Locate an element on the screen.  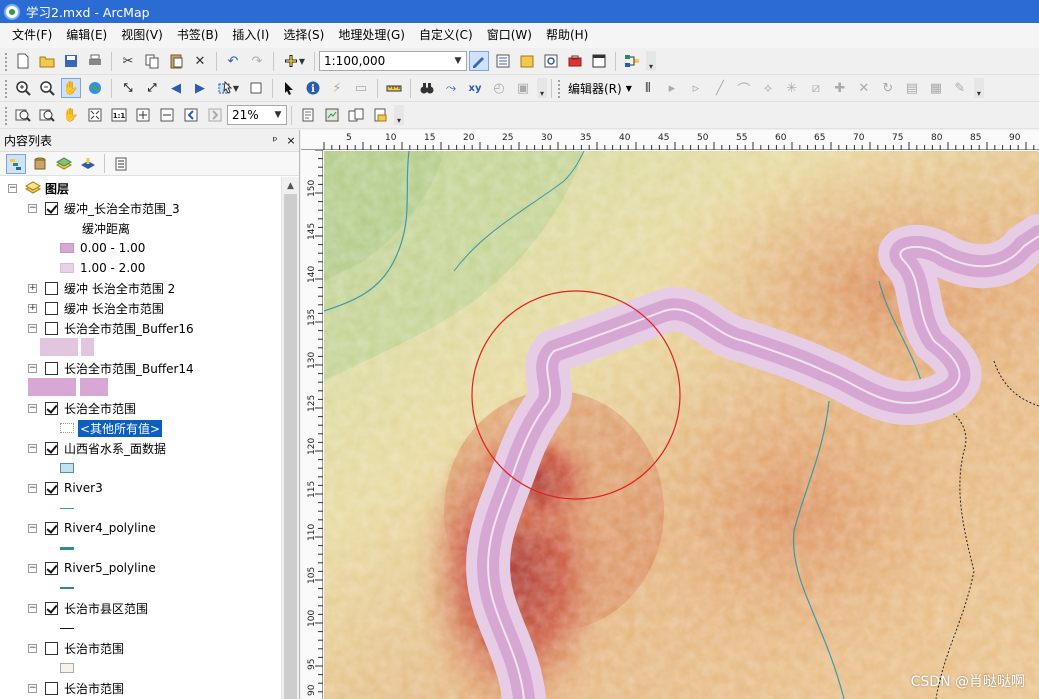
change-layout-icon is located at coordinates (356, 115).